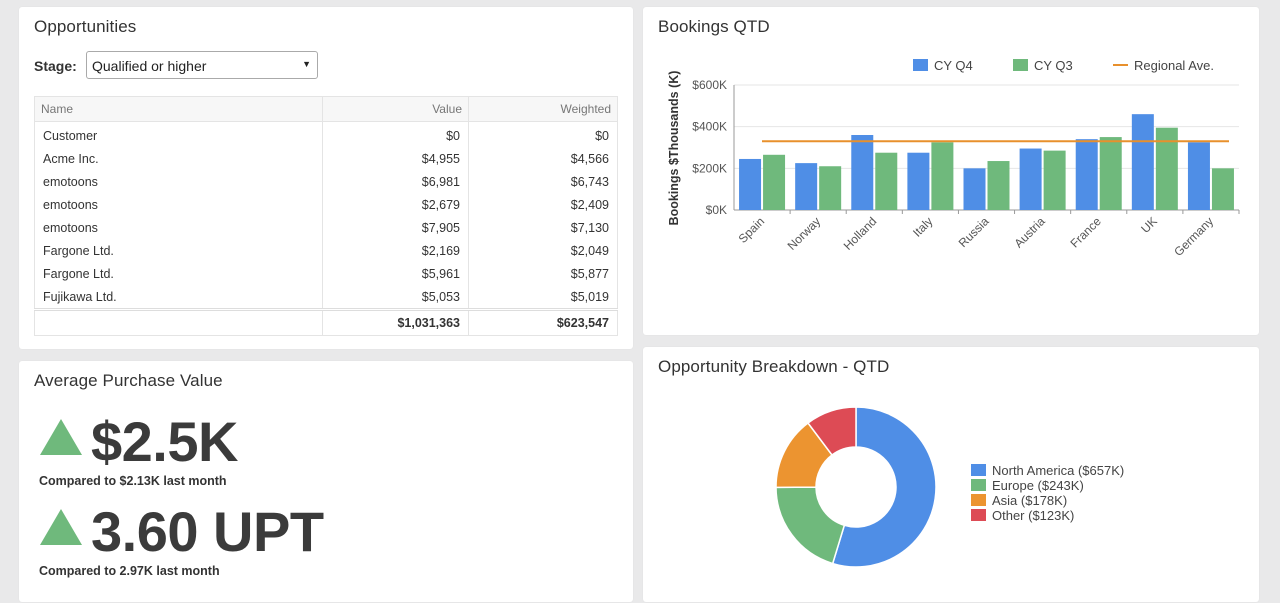  Describe the element at coordinates (1058, 470) in the screenshot. I see `legend-label: North America ($657K)` at that location.